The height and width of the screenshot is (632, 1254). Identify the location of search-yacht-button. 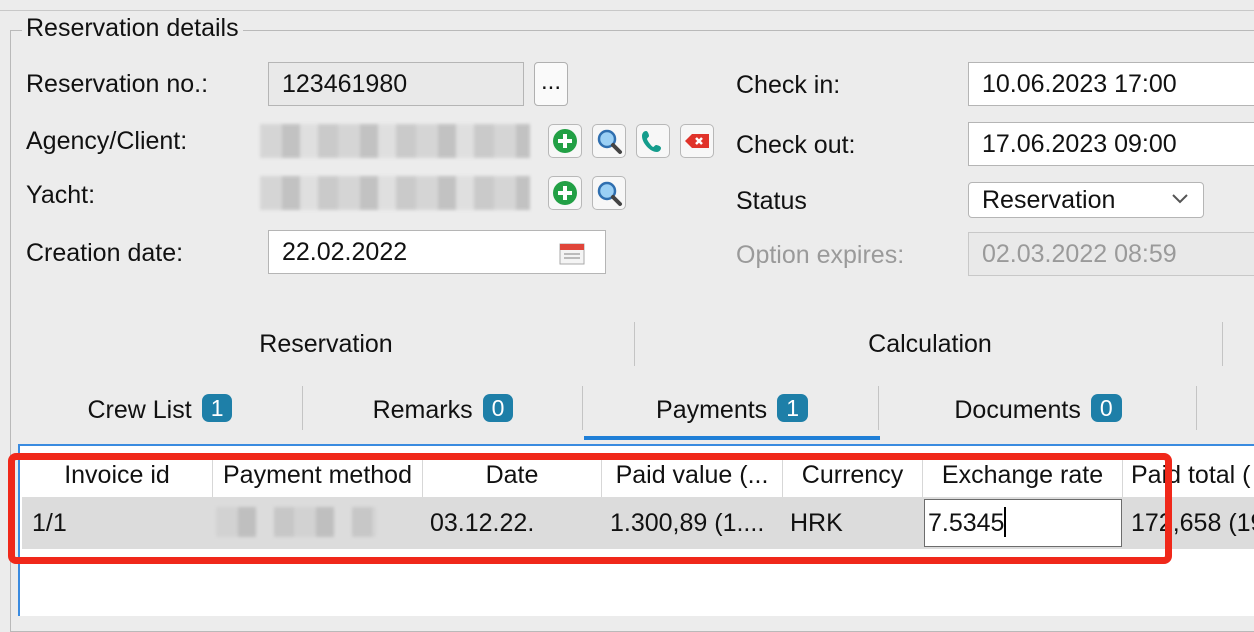
(609, 193).